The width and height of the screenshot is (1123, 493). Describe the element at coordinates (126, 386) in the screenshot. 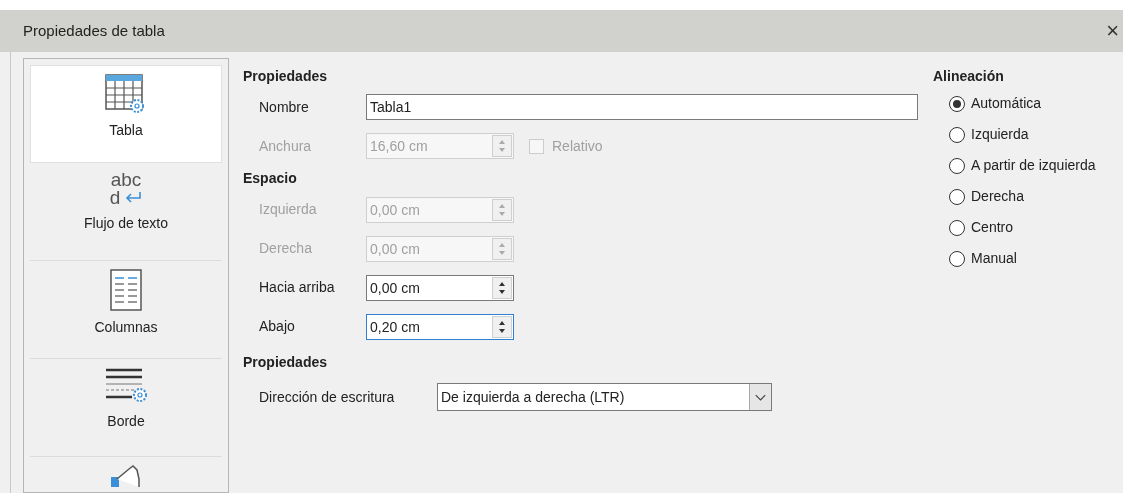

I see `border-settings-icon` at that location.